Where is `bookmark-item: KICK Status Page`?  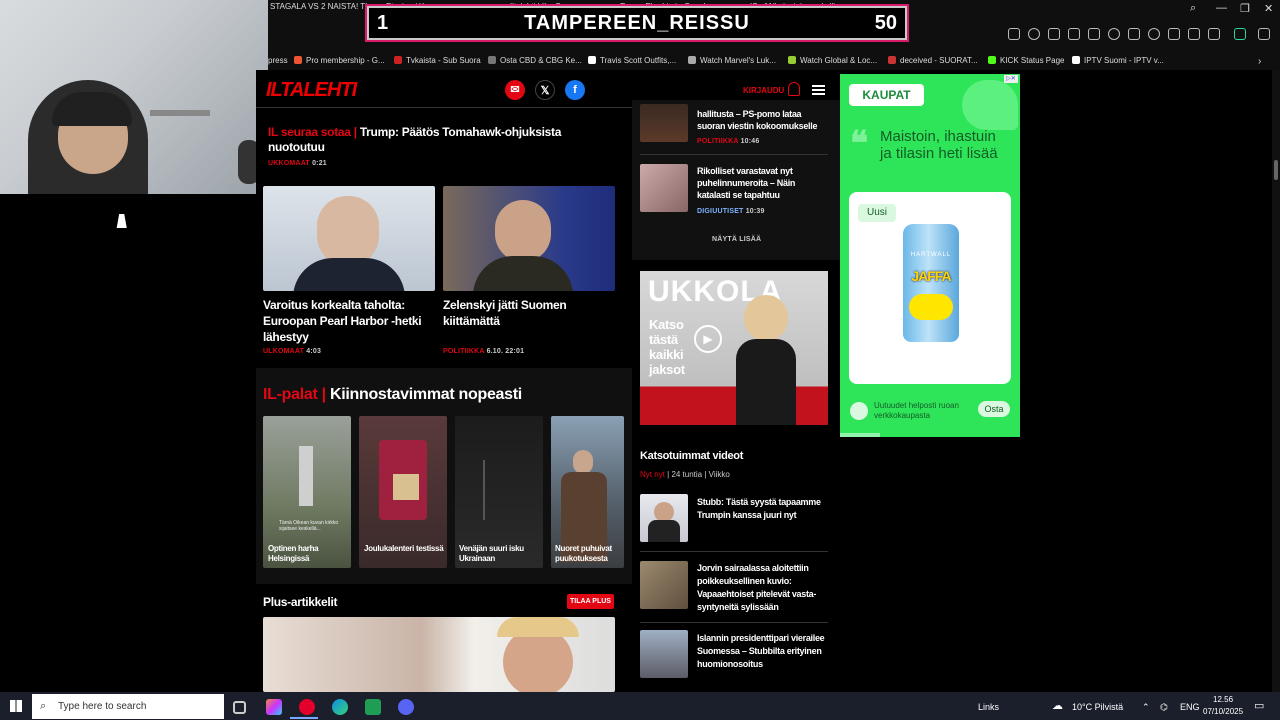 bookmark-item: KICK Status Page is located at coordinates (1026, 60).